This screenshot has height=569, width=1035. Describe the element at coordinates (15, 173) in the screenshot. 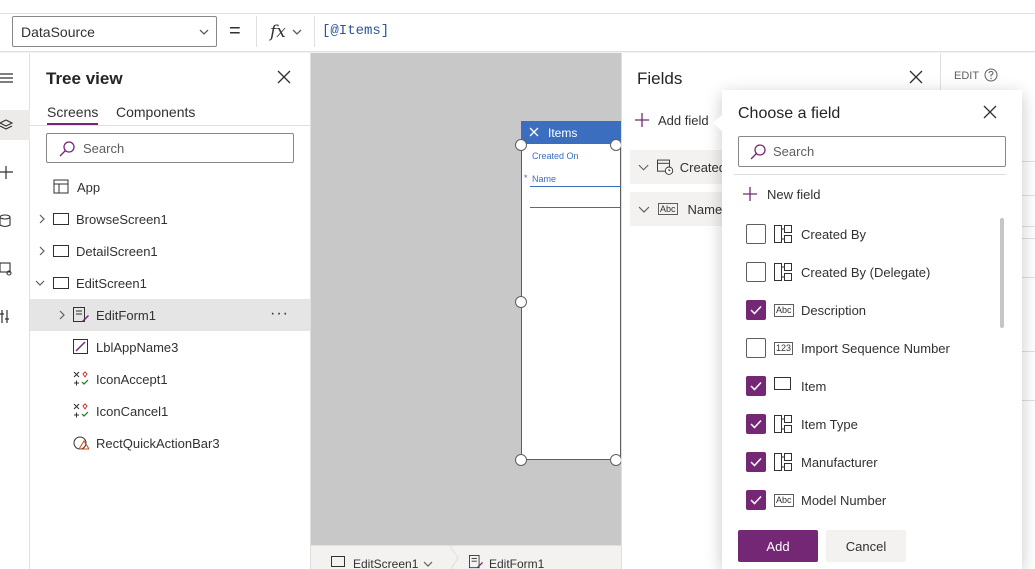

I see `insert-button` at that location.